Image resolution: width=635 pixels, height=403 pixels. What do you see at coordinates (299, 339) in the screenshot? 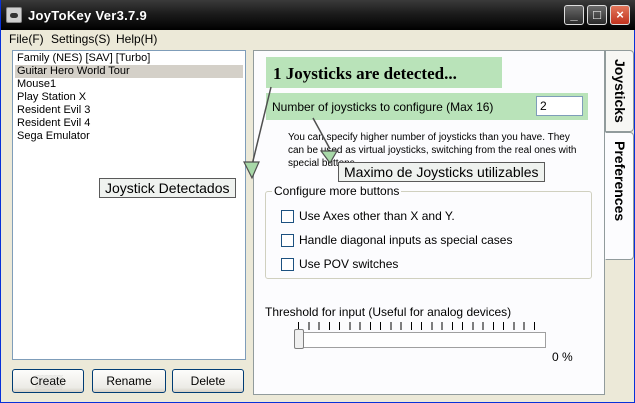
I see `threshold-slider-thumb` at bounding box center [299, 339].